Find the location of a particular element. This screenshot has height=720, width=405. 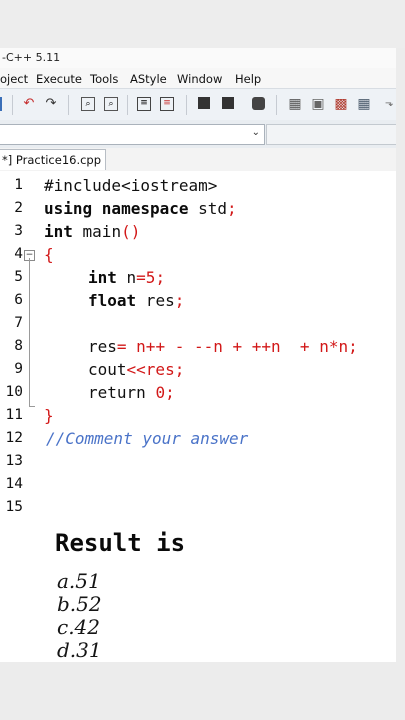

code-line: 7 is located at coordinates (198, 324).